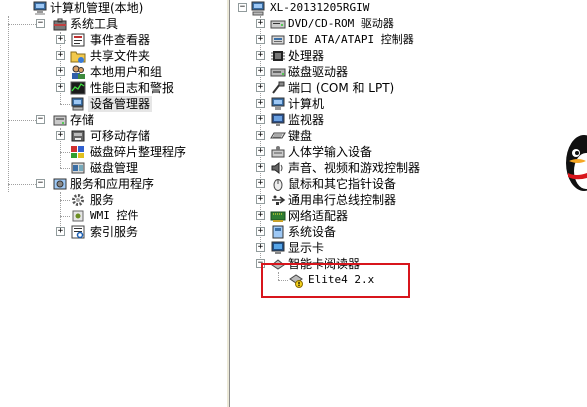 This screenshot has width=587, height=407. What do you see at coordinates (278, 168) in the screenshot?
I see `speaker-icon` at bounding box center [278, 168].